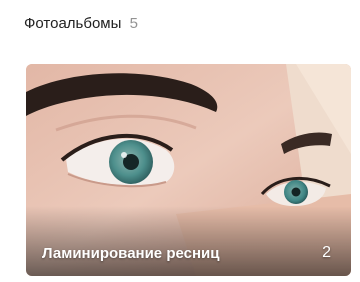 The width and height of the screenshot is (360, 282). Describe the element at coordinates (133, 23) in the screenshot. I see `album-count: 5` at that location.